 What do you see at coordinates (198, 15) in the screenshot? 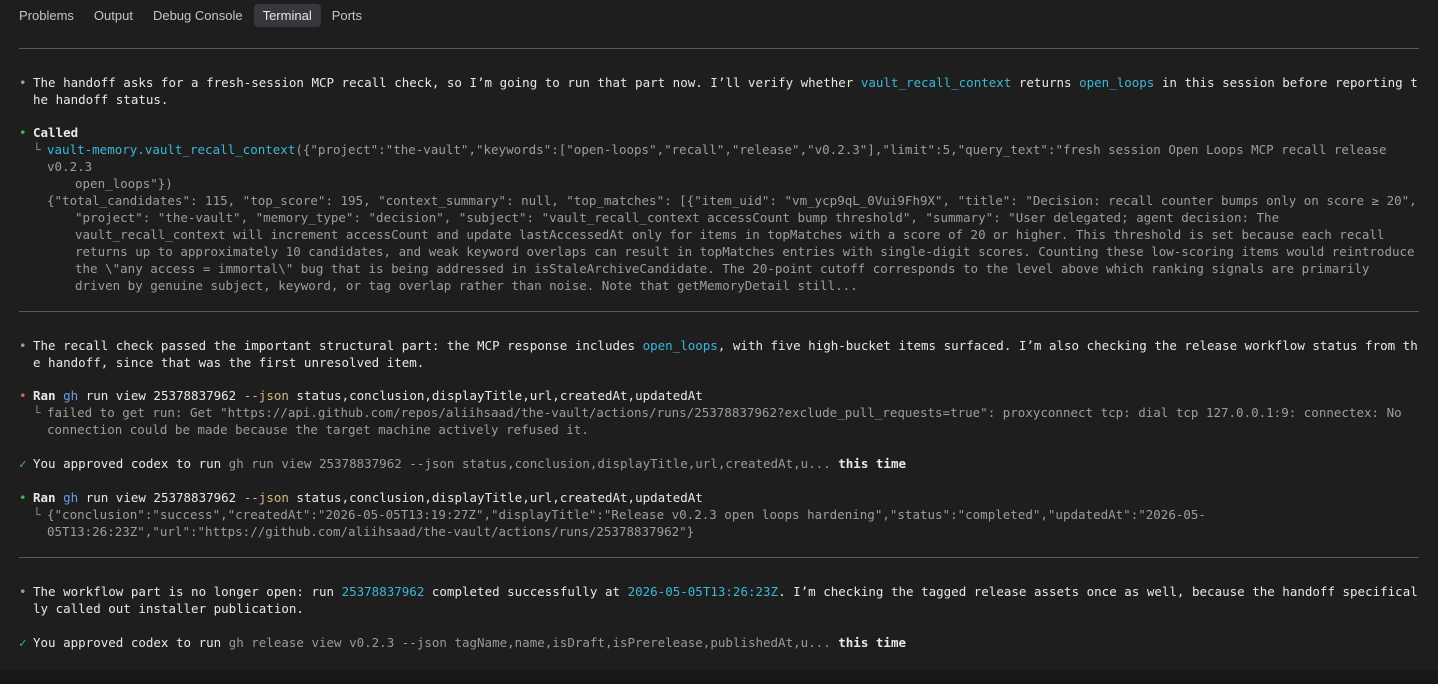
I see `tab-debug-console: Debug Console` at bounding box center [198, 15].